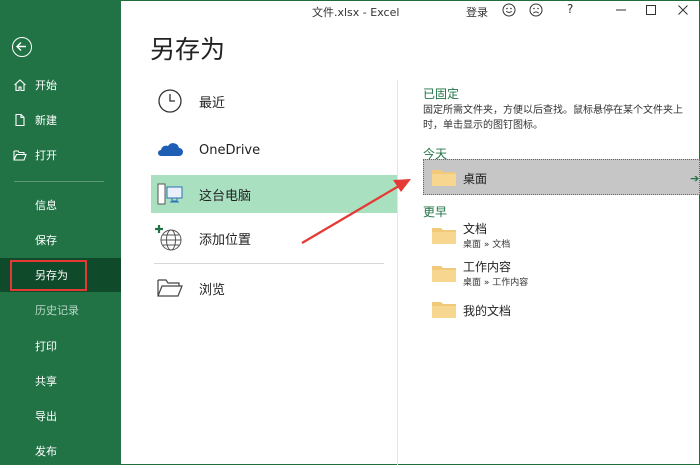 This screenshot has height=468, width=700. I want to click on annotation-arrow, so click(356, 211).